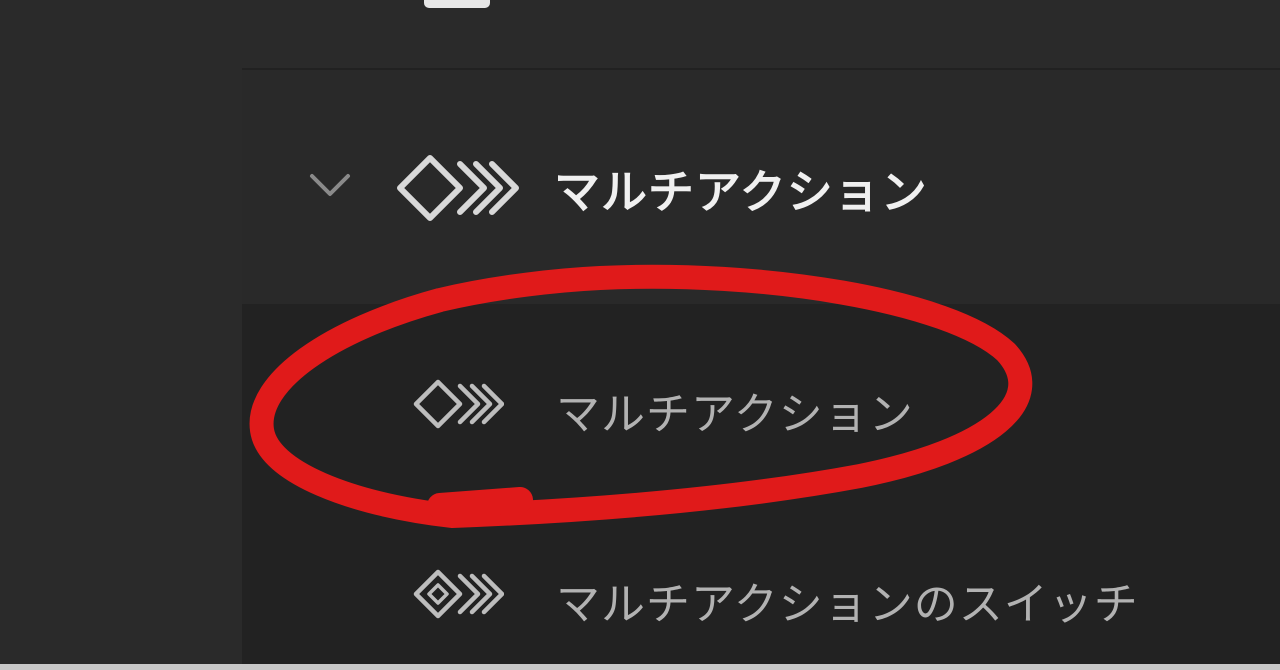  Describe the element at coordinates (761, 35) in the screenshot. I see `previous-category-row` at that location.